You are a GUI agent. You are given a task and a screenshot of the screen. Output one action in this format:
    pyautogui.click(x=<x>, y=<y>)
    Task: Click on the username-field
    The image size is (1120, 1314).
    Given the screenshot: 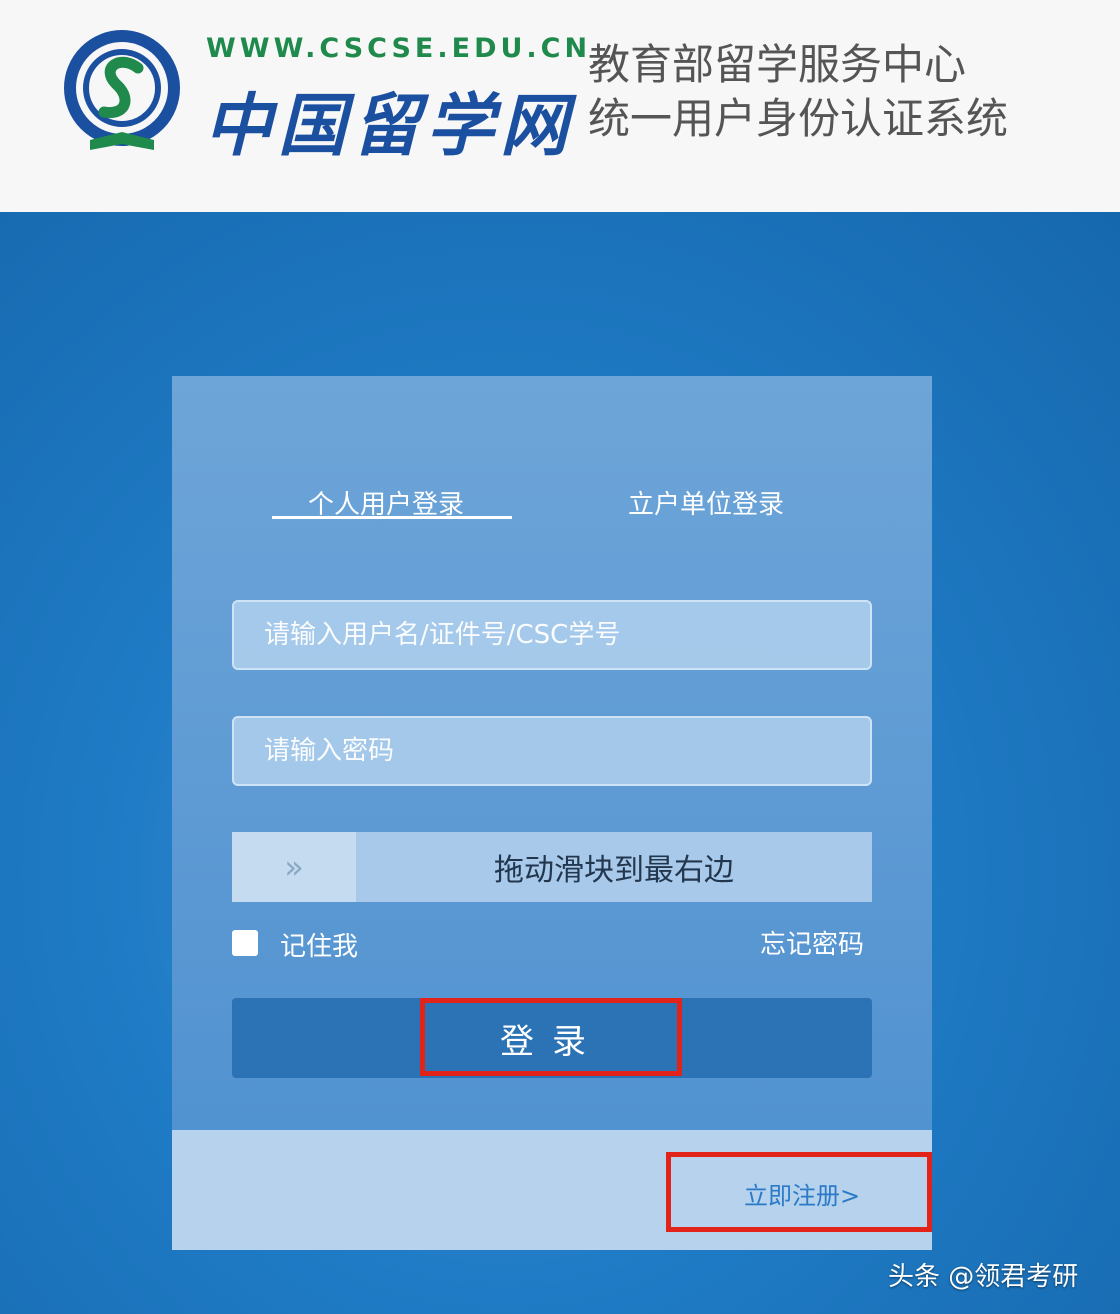 What is the action you would take?
    pyautogui.click(x=552, y=635)
    